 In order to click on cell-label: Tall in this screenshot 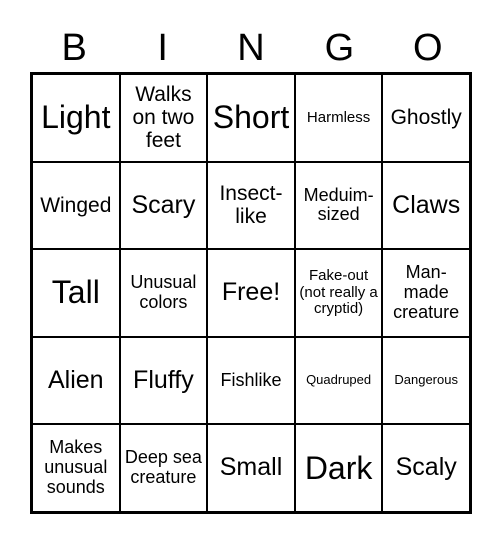, I will do `click(75, 292)`.